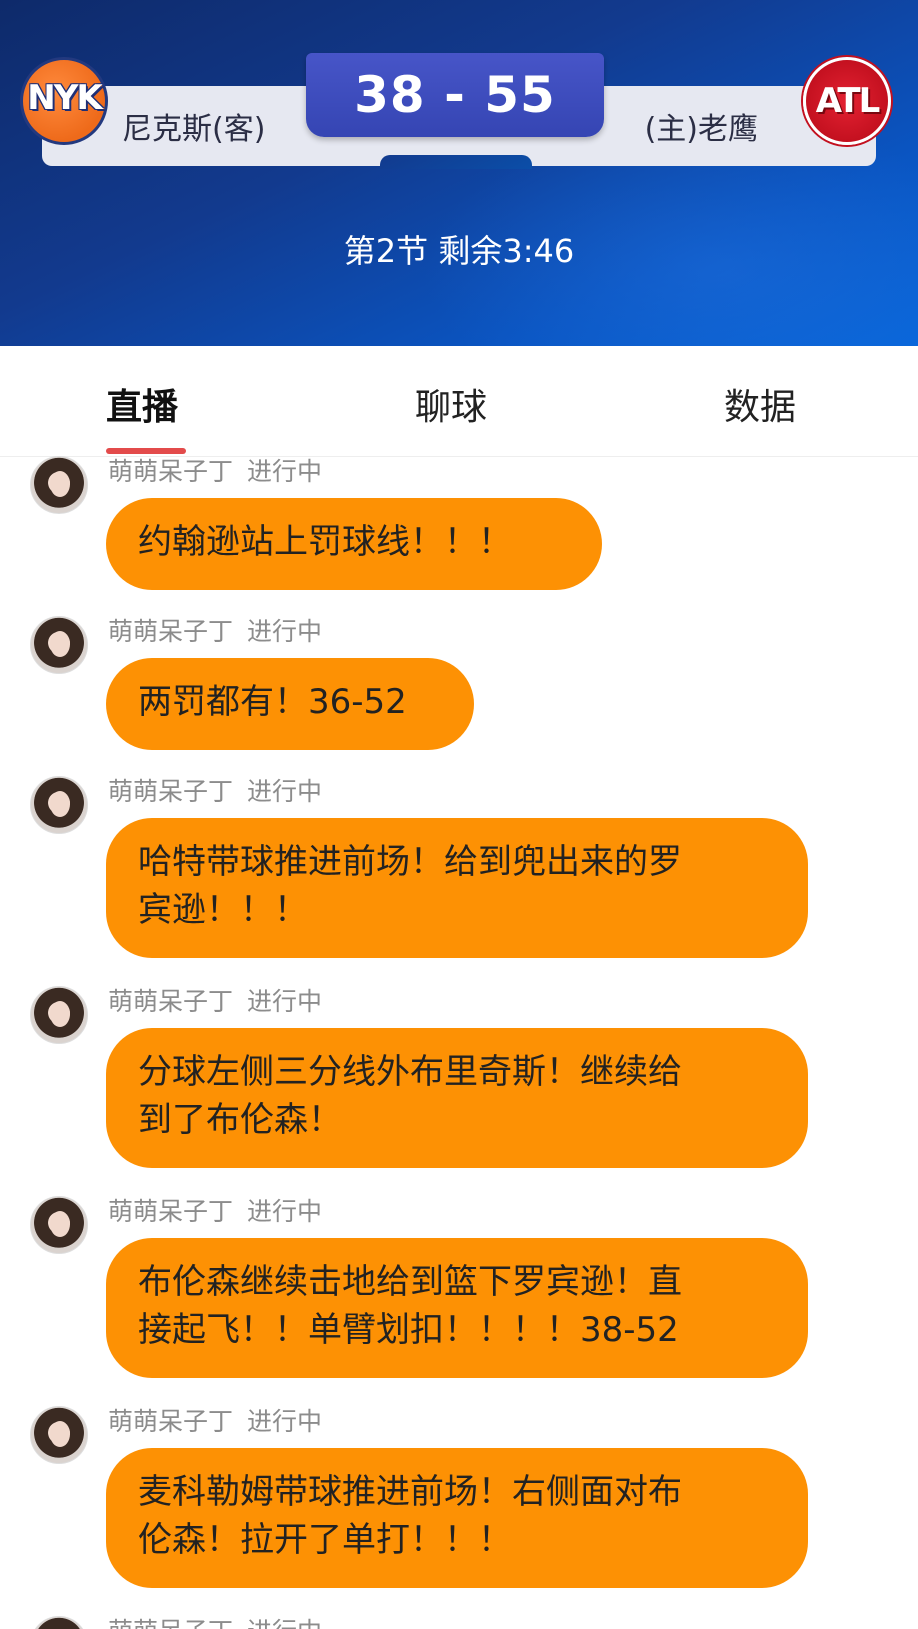  I want to click on tab-chat: 聊球, so click(451, 404).